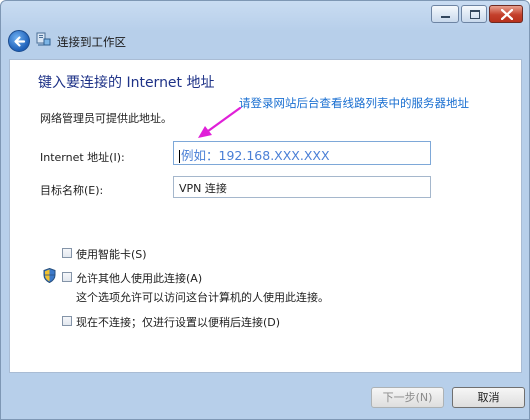  Describe the element at coordinates (139, 278) in the screenshot. I see `allow-others-label: 允许其他人使用此连接(A)` at that location.